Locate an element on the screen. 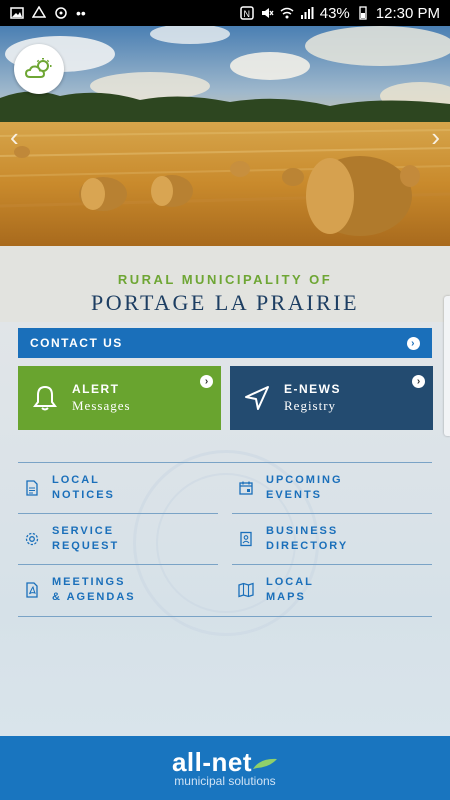 The width and height of the screenshot is (450, 800). scroll-handle is located at coordinates (447, 366).